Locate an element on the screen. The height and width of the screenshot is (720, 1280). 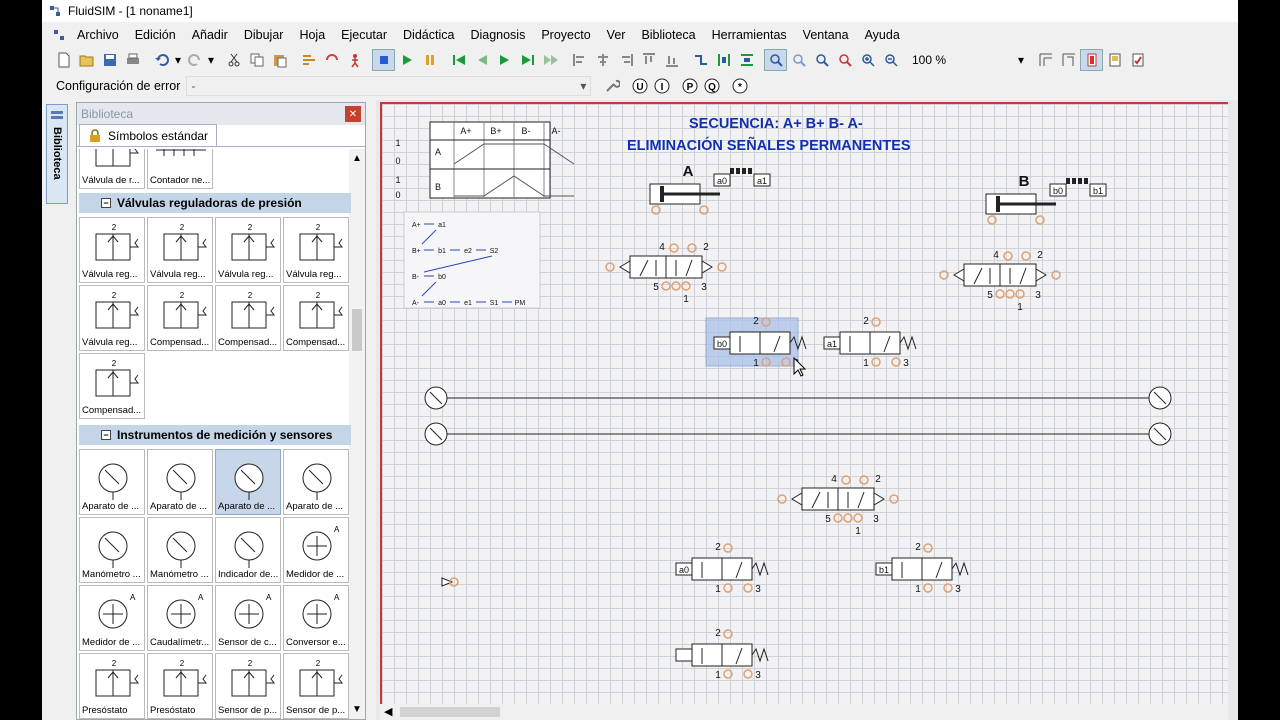
canvas-scroll-thumb is located at coordinates (450, 712).